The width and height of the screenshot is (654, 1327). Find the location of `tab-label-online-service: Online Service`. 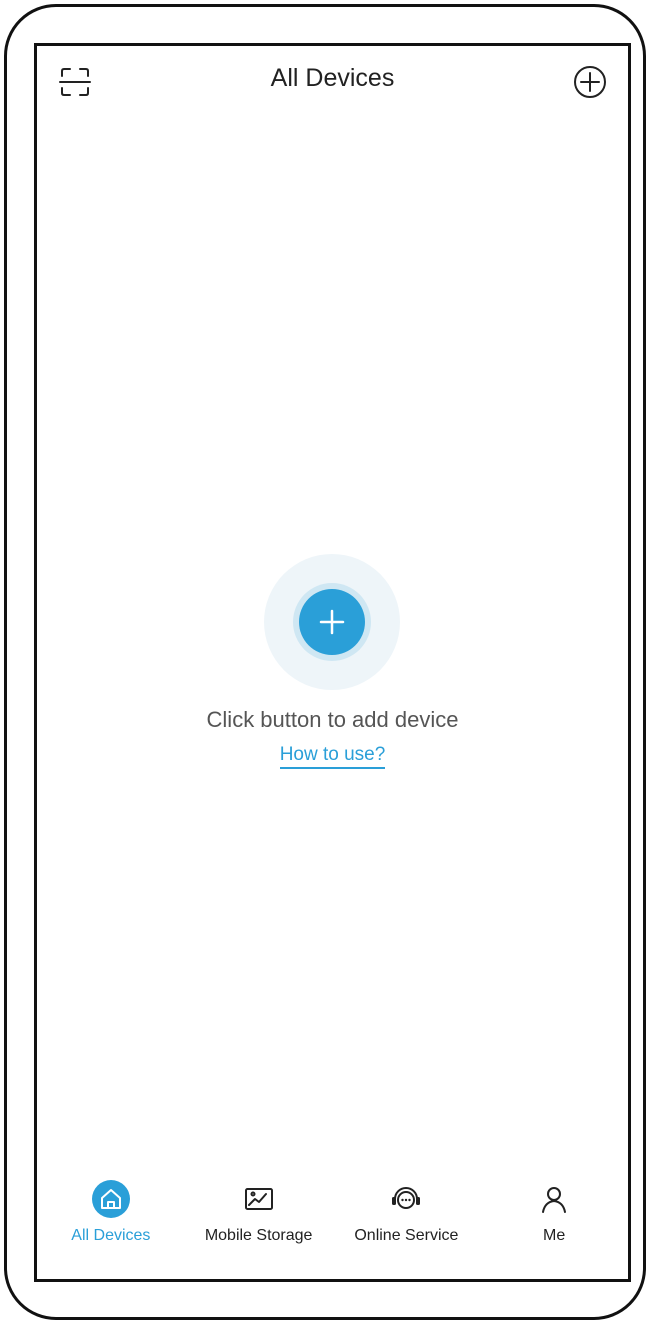

tab-label-online-service: Online Service is located at coordinates (406, 1235).